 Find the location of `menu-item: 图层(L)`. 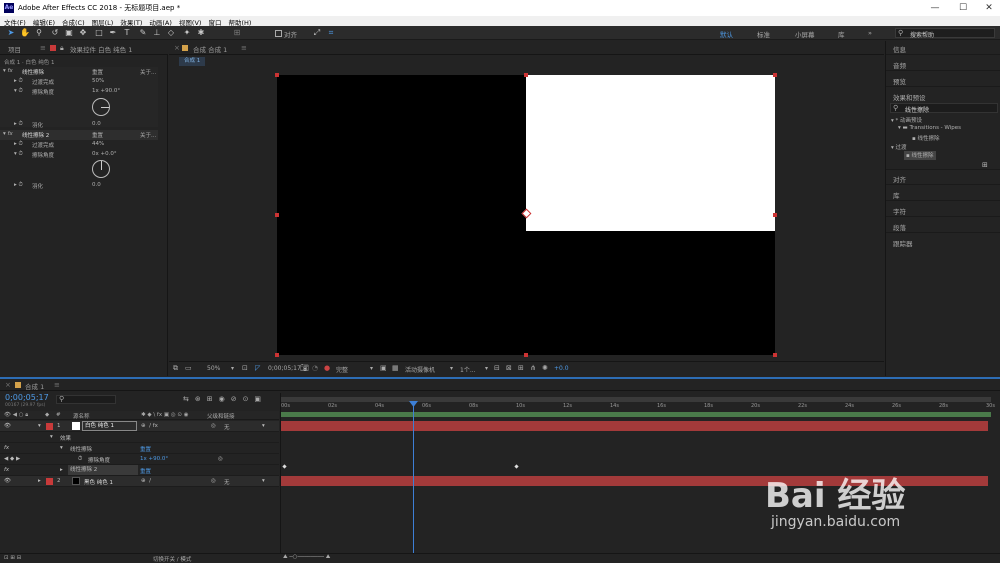

menu-item: 图层(L) is located at coordinates (102, 21).